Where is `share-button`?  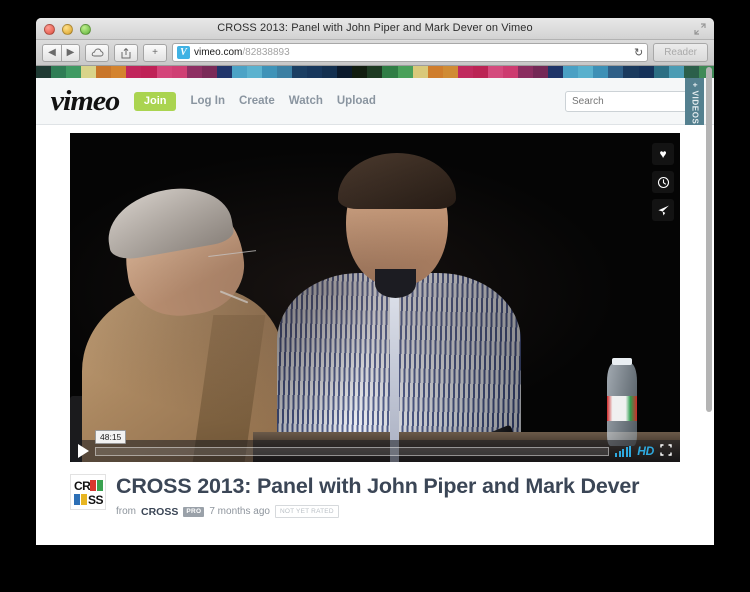
share-button is located at coordinates (126, 52).